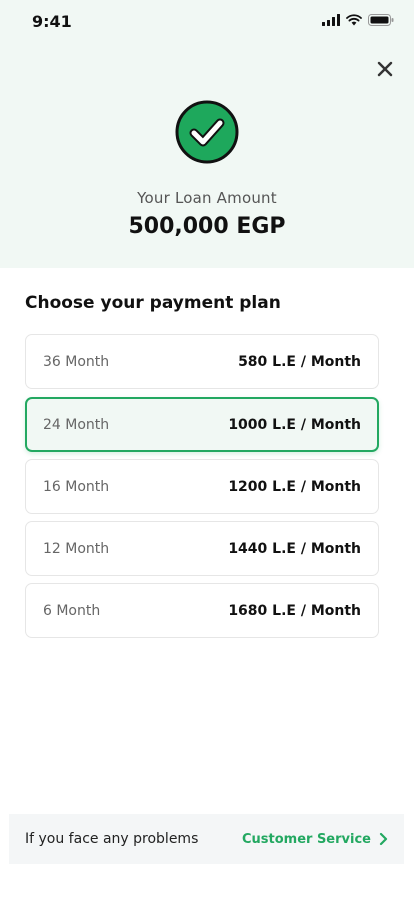 This screenshot has width=414, height=904. I want to click on plan-months: 16 Month, so click(76, 486).